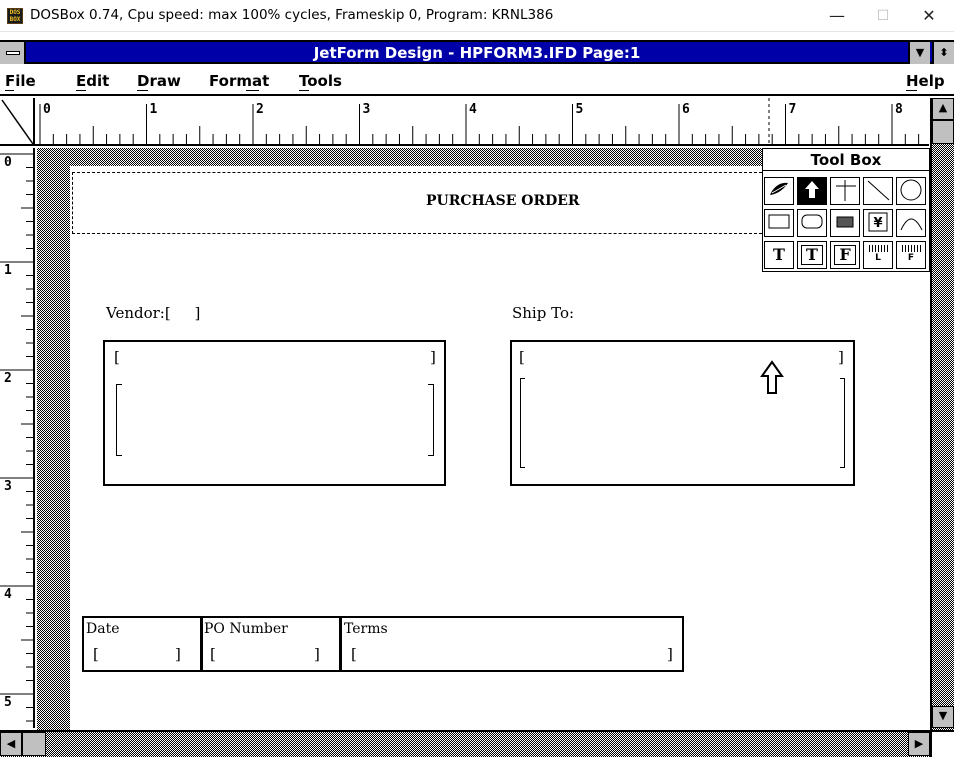  What do you see at coordinates (522, 357) in the screenshot?
I see `ship-to-field-1-open: [` at bounding box center [522, 357].